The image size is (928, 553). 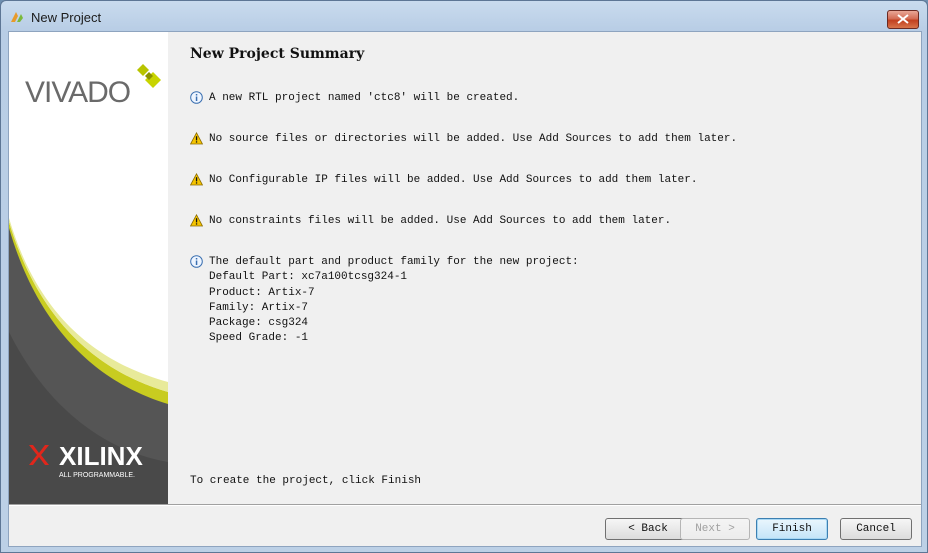 I want to click on vivado-logo-text: VIVADO, so click(x=78, y=92).